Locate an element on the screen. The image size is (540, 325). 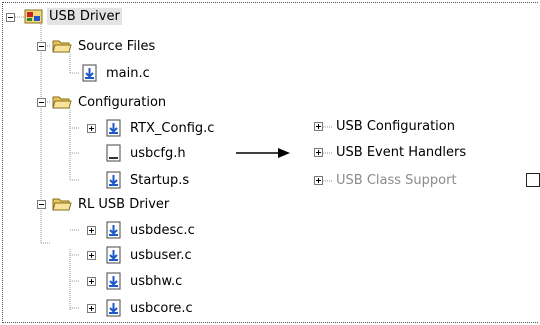
tree-group-rl-usb-driver: RL USB Driver is located at coordinates (123, 204).